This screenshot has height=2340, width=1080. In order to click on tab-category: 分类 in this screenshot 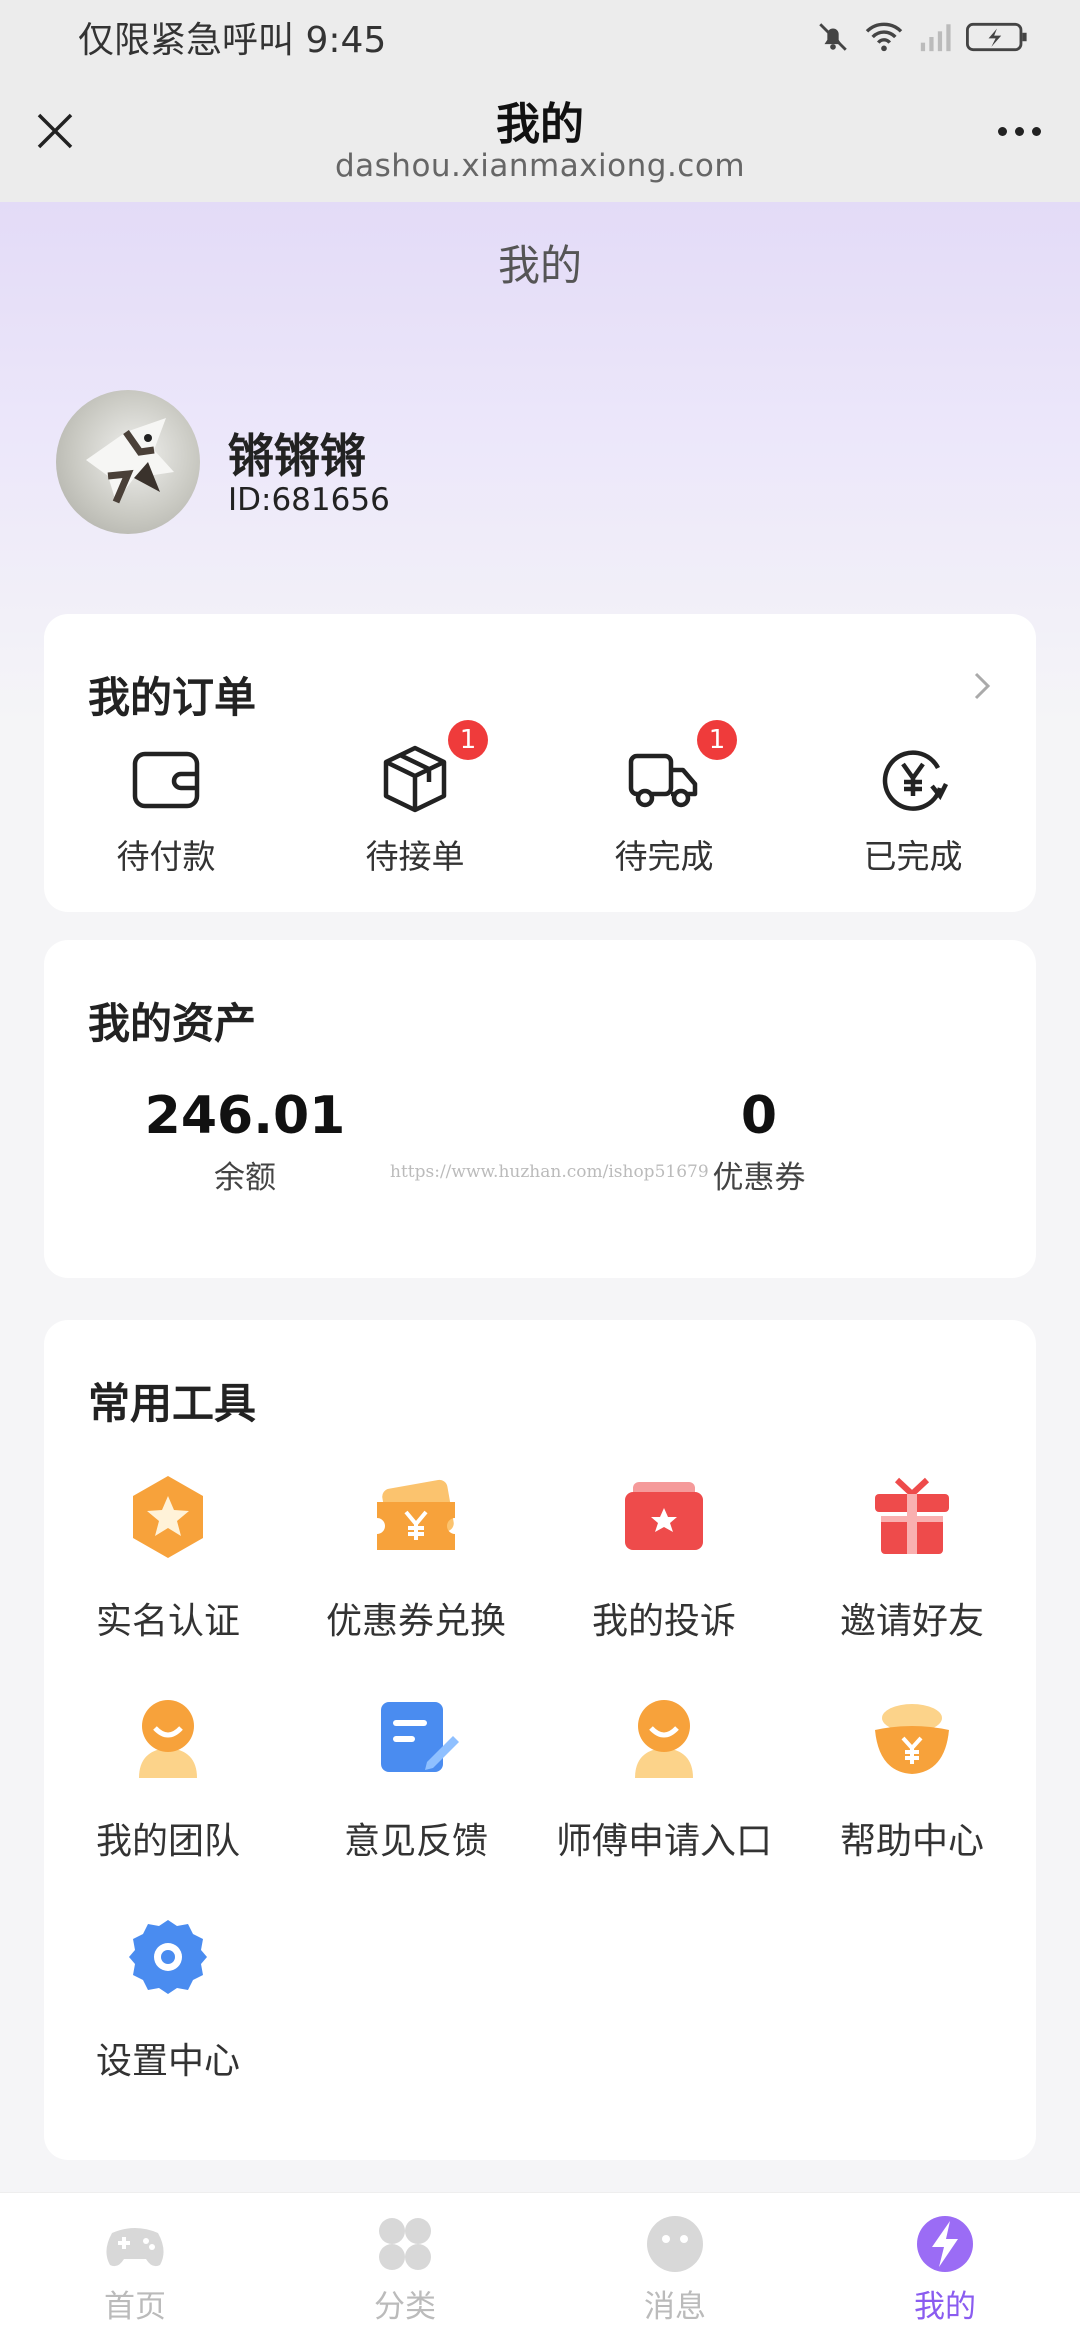, I will do `click(405, 2268)`.